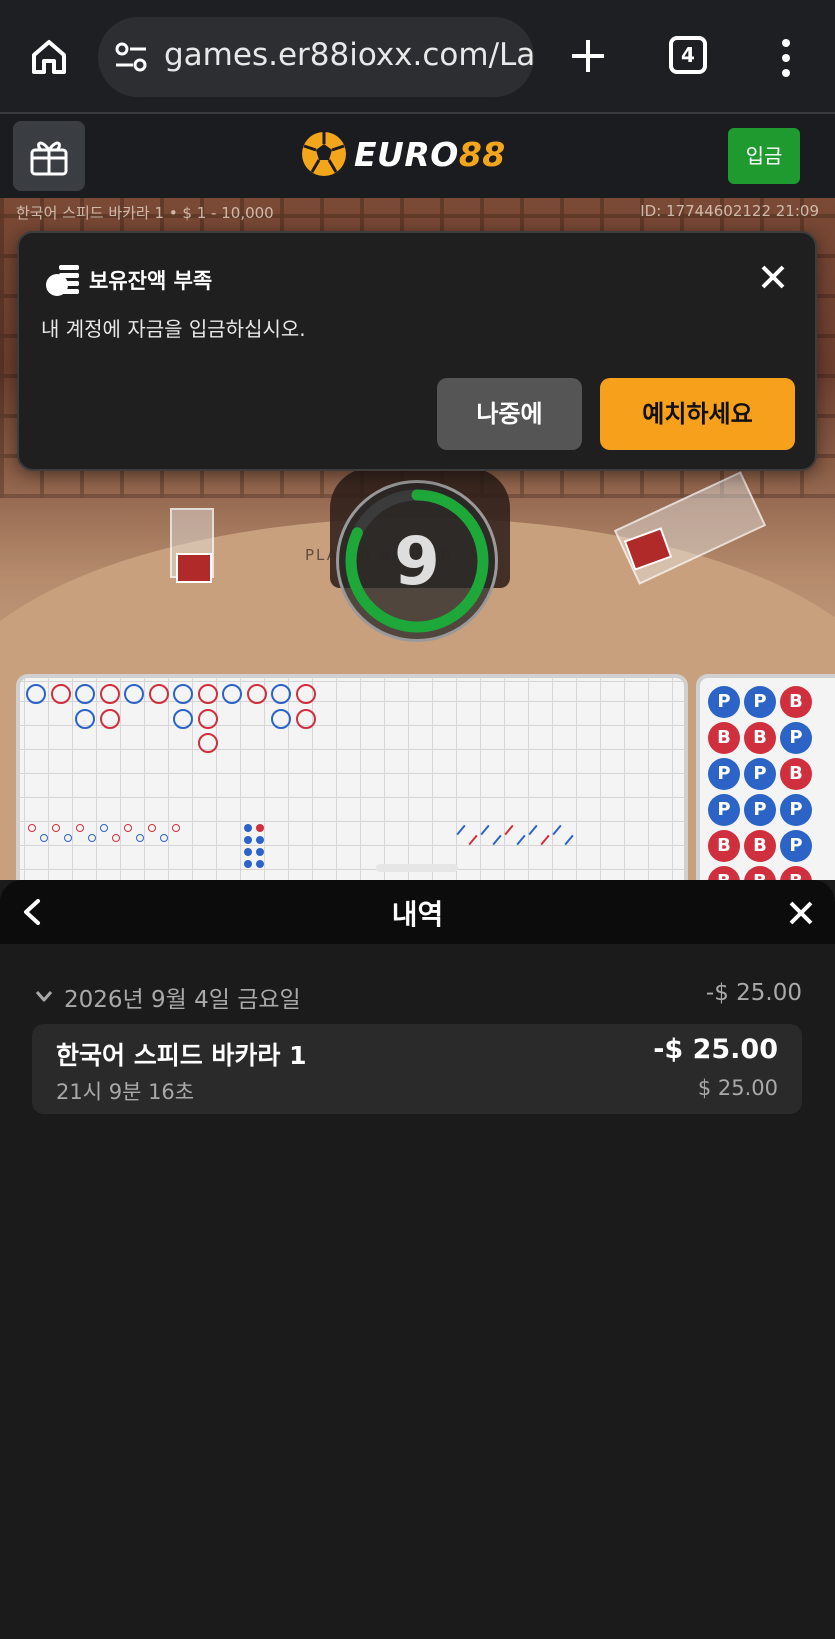 Image resolution: width=835 pixels, height=1639 pixels. Describe the element at coordinates (49, 57) in the screenshot. I see `home-icon` at that location.